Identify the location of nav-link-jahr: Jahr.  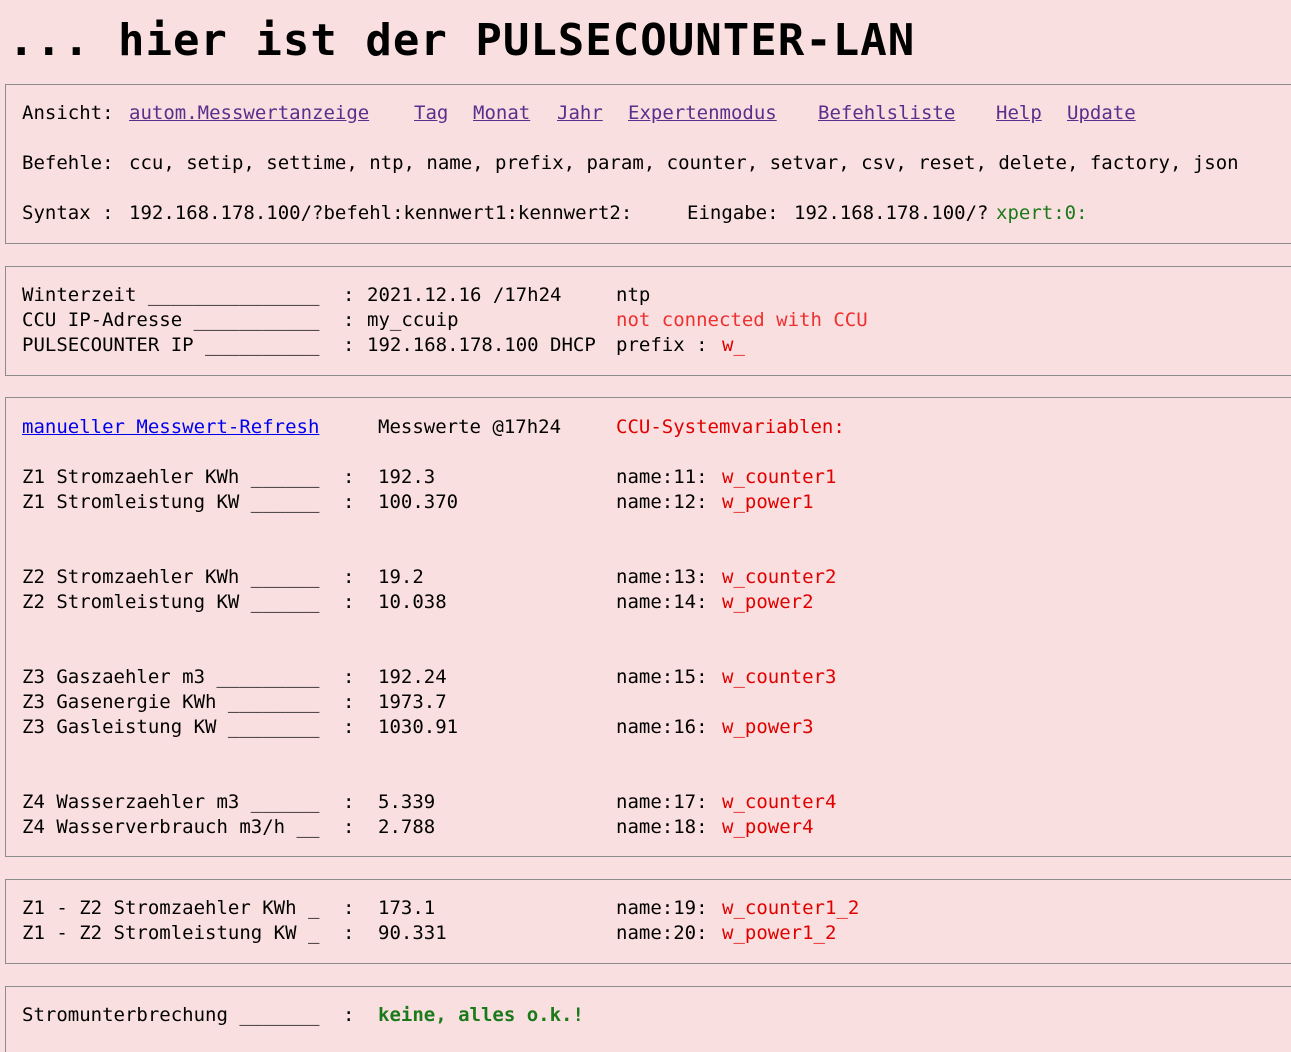
(580, 113).